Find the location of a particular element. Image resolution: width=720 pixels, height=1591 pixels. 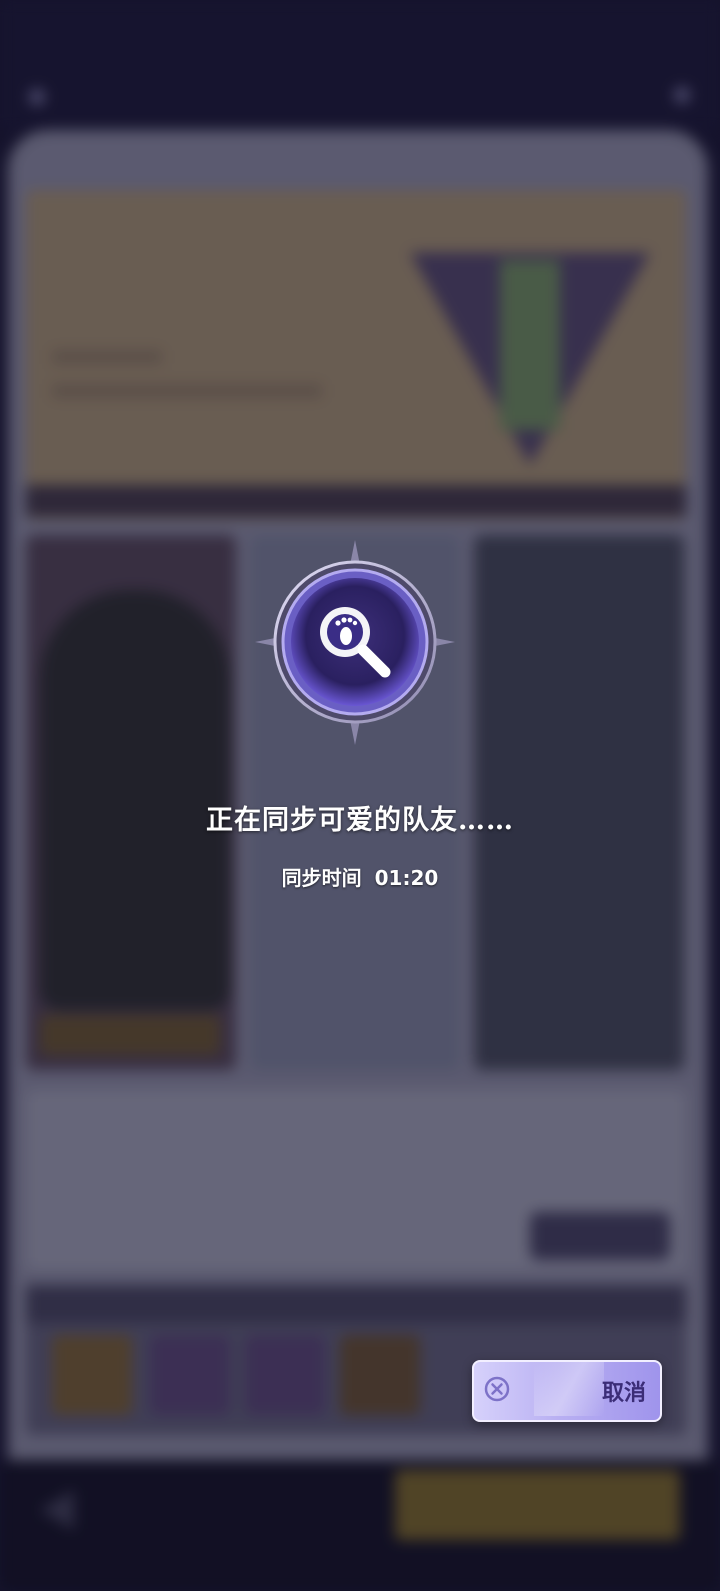

sync-timer-value: 01:20 is located at coordinates (406, 878).